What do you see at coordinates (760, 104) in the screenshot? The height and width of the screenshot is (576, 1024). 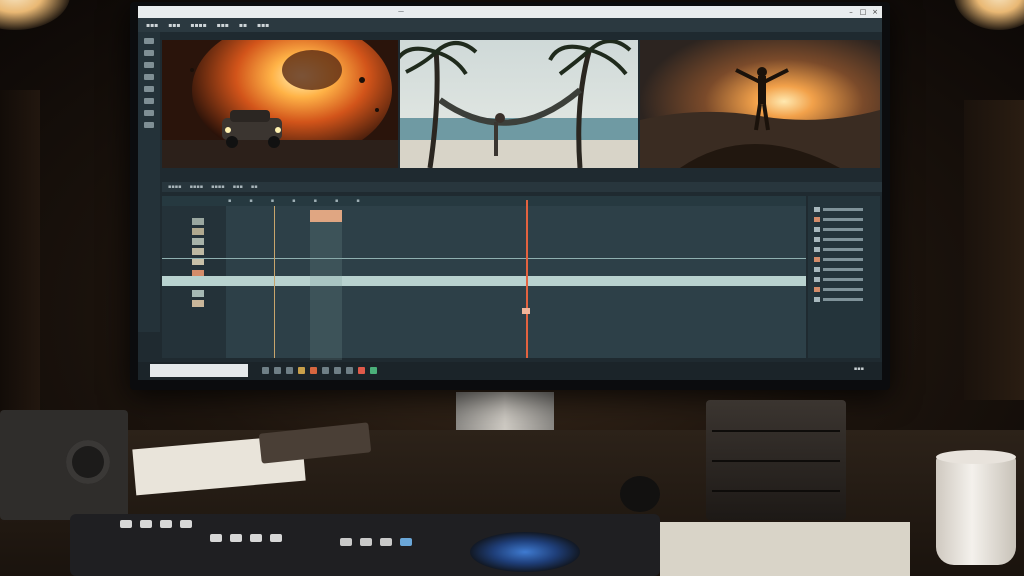 I see `preview-sunset-silhouette` at bounding box center [760, 104].